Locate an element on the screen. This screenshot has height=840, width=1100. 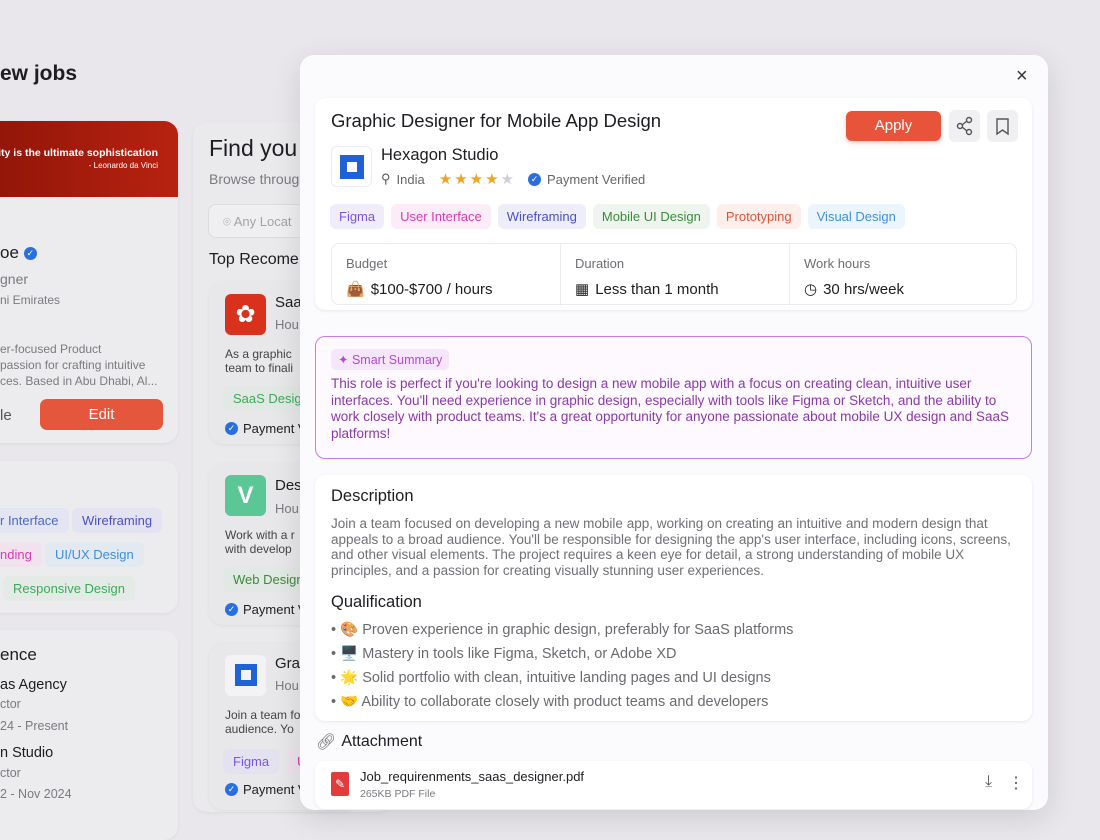
link-icon: 🔗︎ is located at coordinates (326, 742).